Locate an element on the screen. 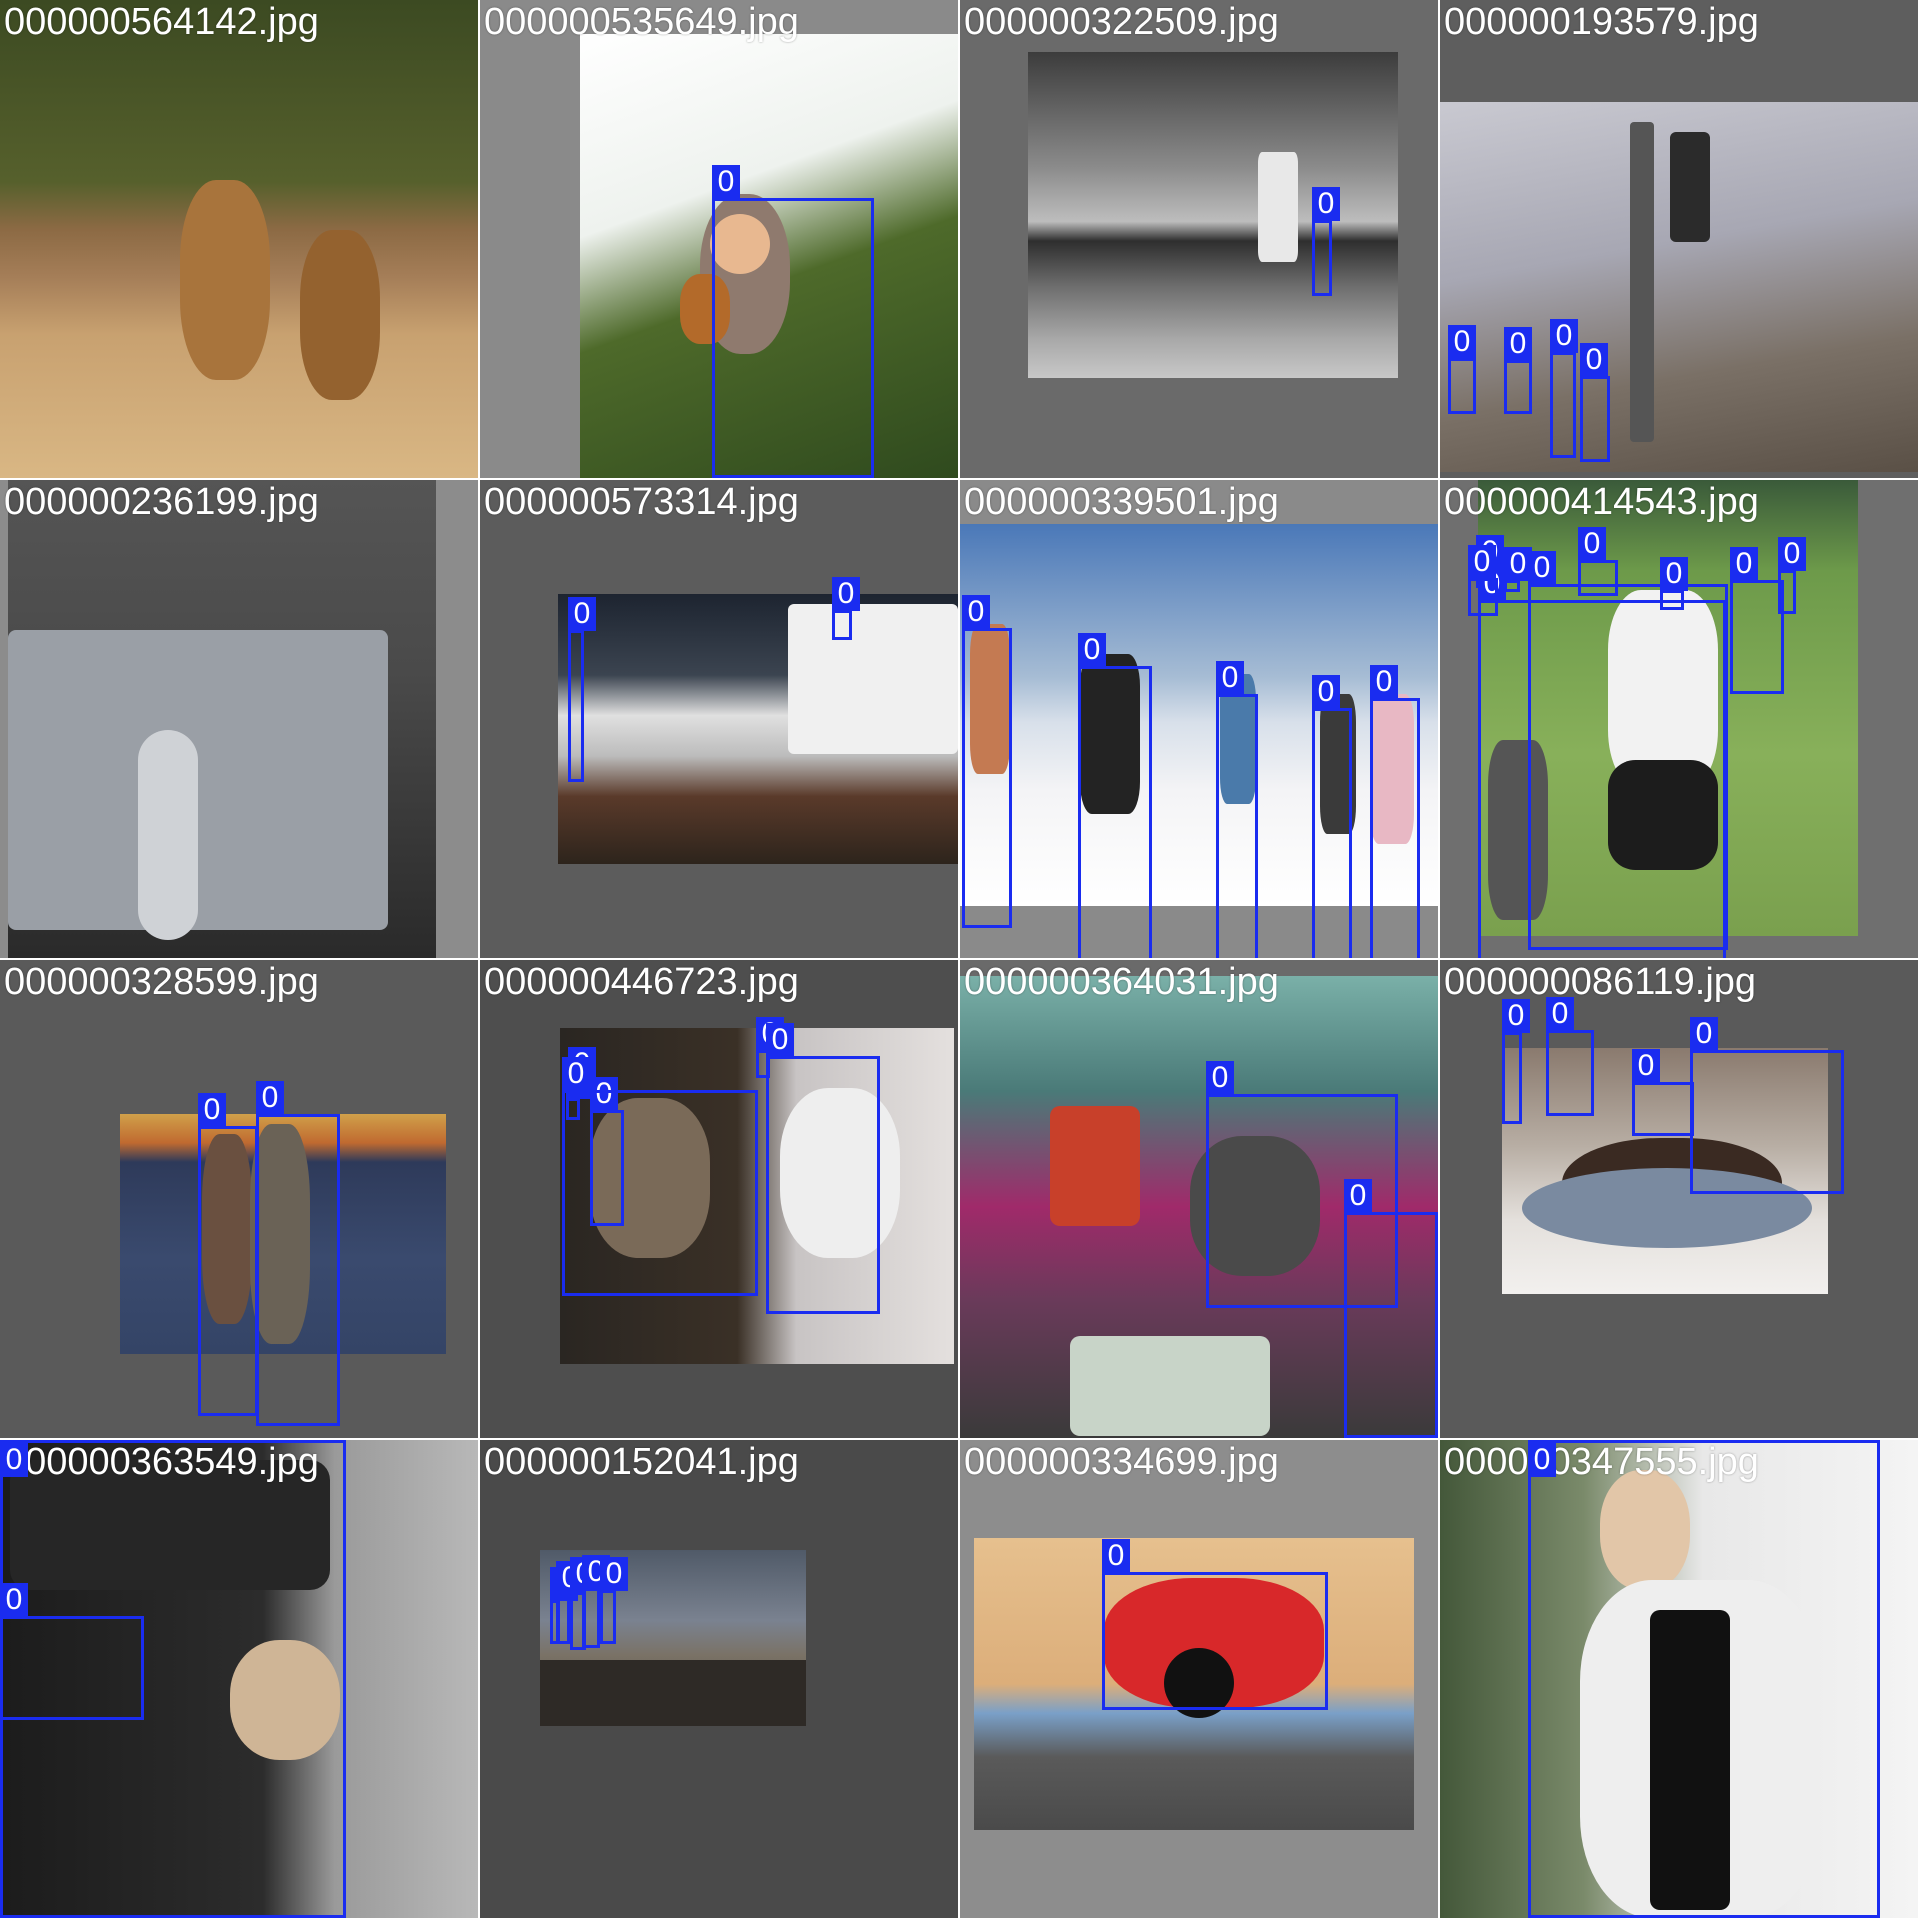 This screenshot has height=1920, width=1920. grid-tile: 000000535649.jpg 0 is located at coordinates (719, 239).